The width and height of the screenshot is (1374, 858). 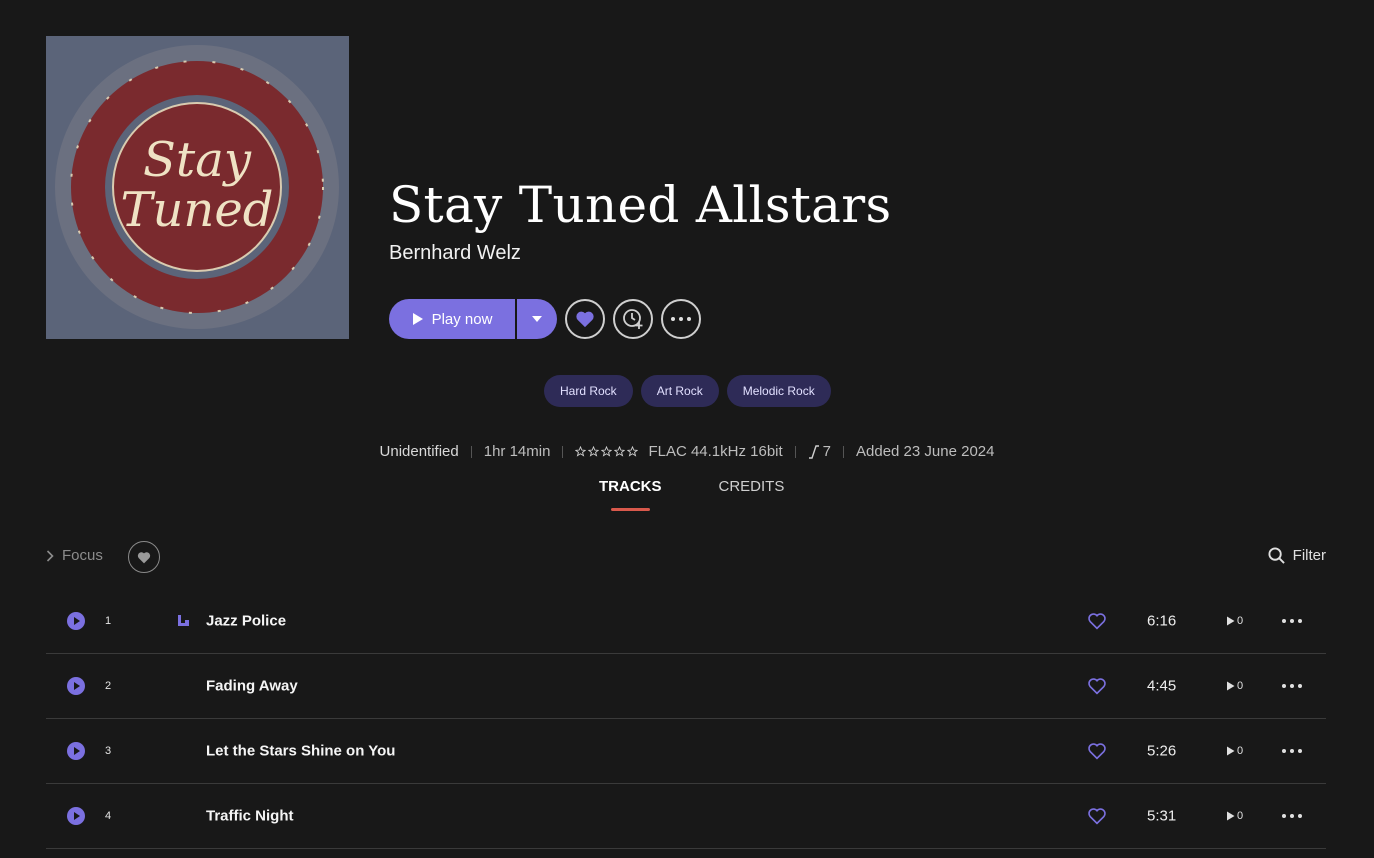 What do you see at coordinates (778, 391) in the screenshot?
I see `tag-melodic-rock: Melodic Rock` at bounding box center [778, 391].